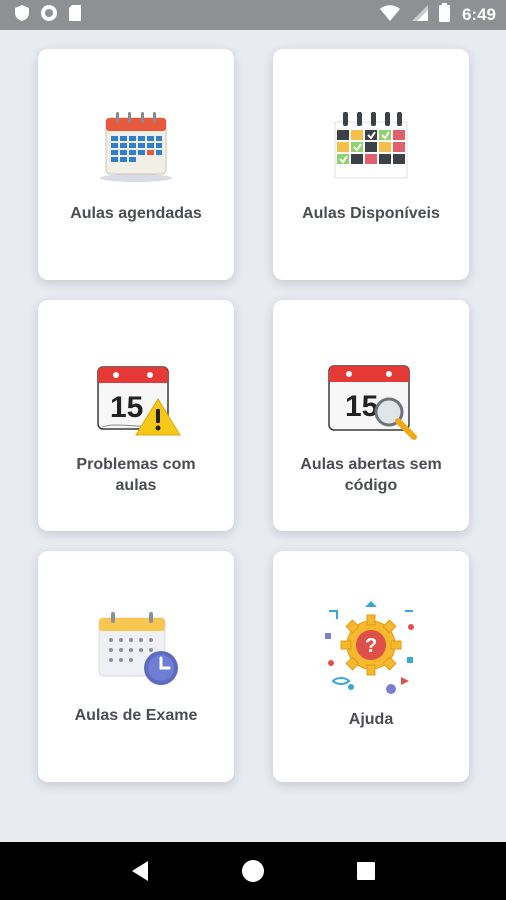 Image resolution: width=506 pixels, height=900 pixels. What do you see at coordinates (390, 15) in the screenshot?
I see `wifi-icon` at bounding box center [390, 15].